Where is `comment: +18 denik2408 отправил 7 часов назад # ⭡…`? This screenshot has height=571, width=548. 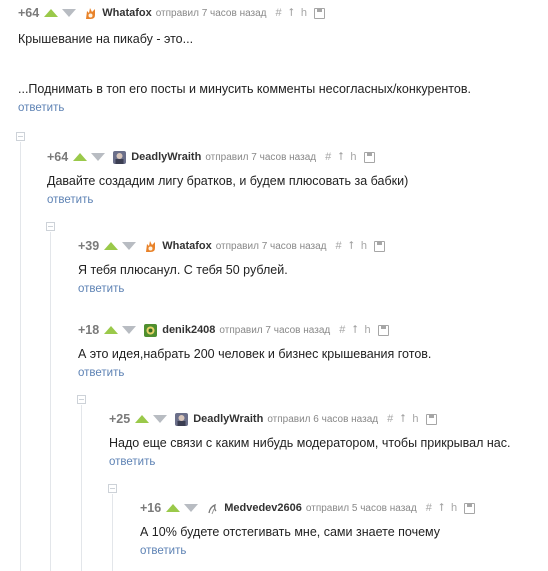 comment: +18 denik2408 отправил 7 часов назад # ⭡… is located at coordinates (254, 351).